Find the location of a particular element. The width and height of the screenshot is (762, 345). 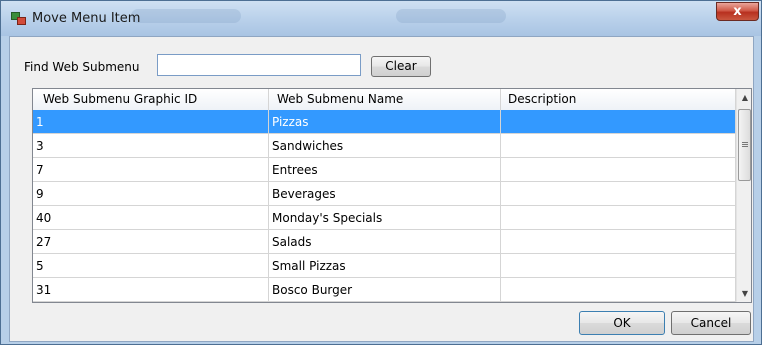

name-cell: Bosco Burger is located at coordinates (385, 290).